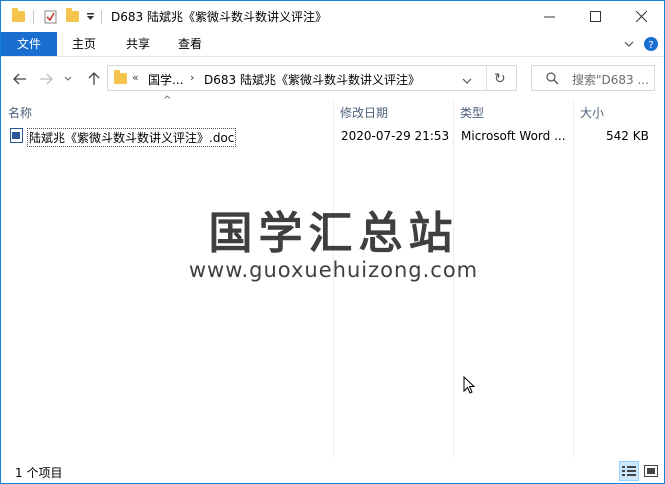 The height and width of the screenshot is (484, 665). I want to click on new-folder-icon, so click(72, 16).